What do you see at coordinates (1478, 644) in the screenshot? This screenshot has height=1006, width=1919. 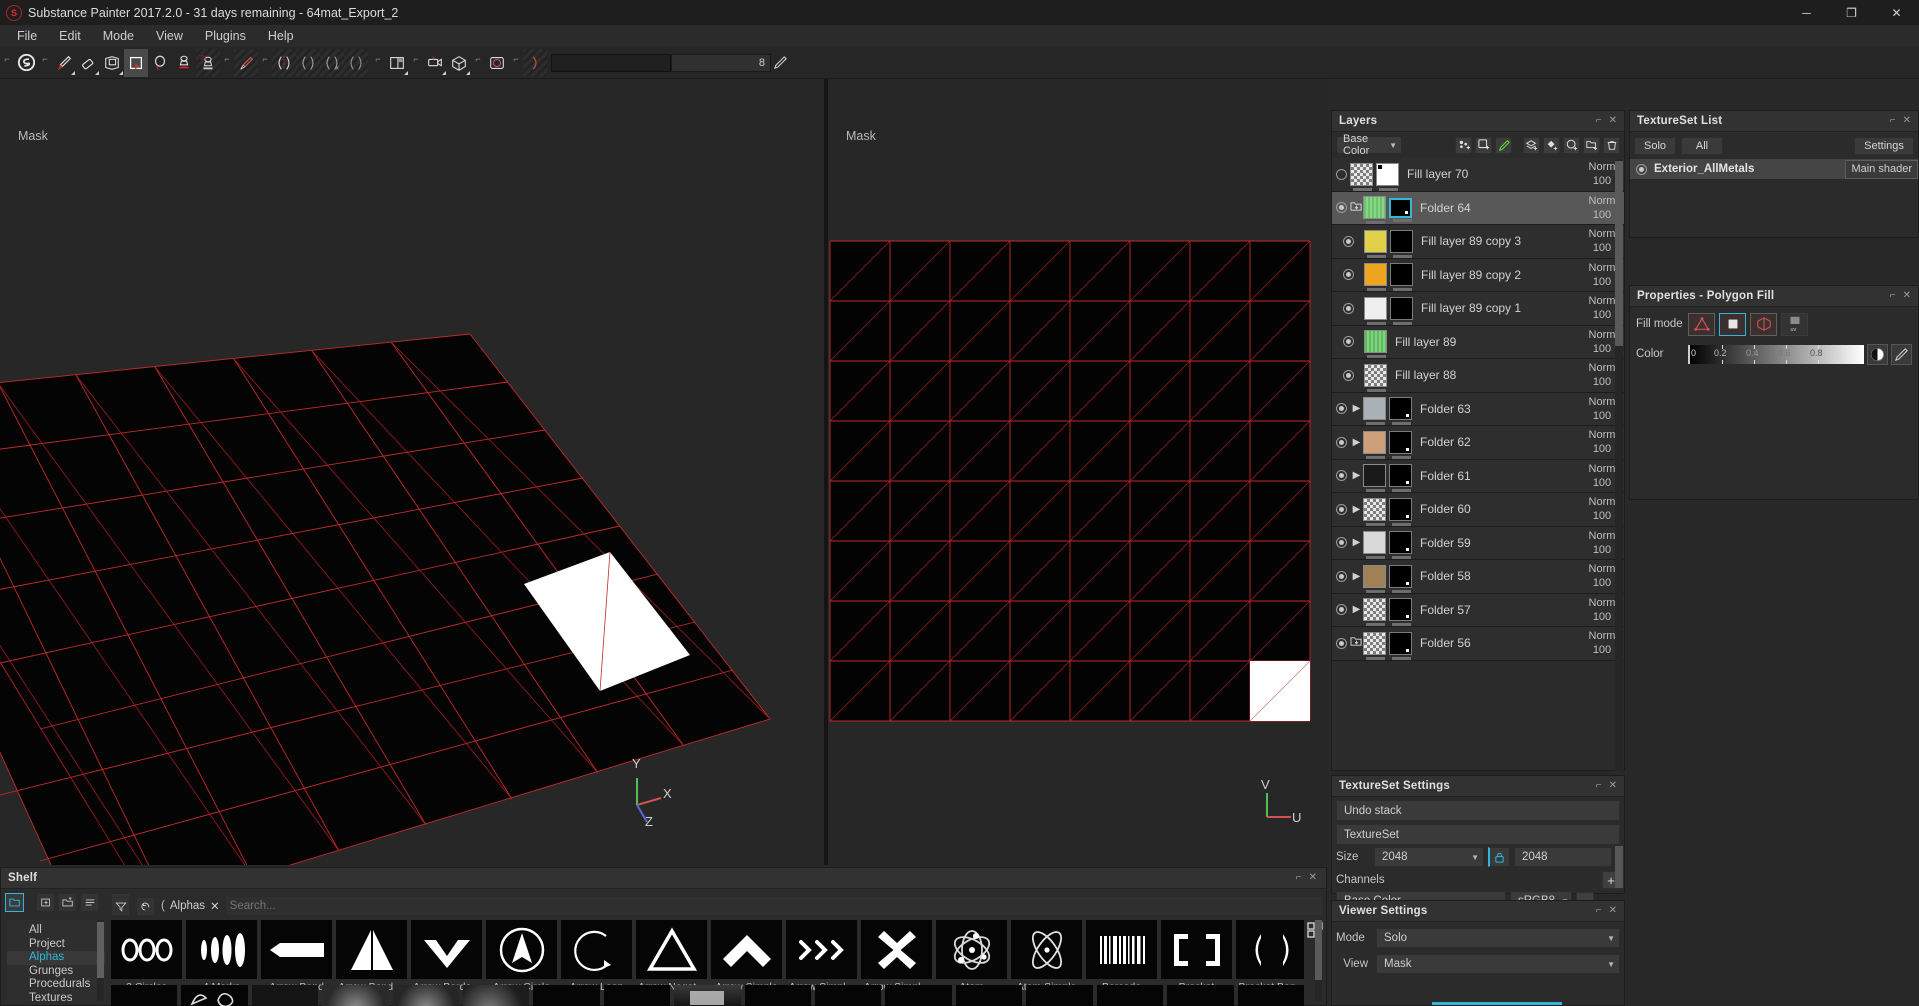 I see `table-row: Folder 56 Norm 100` at bounding box center [1478, 644].